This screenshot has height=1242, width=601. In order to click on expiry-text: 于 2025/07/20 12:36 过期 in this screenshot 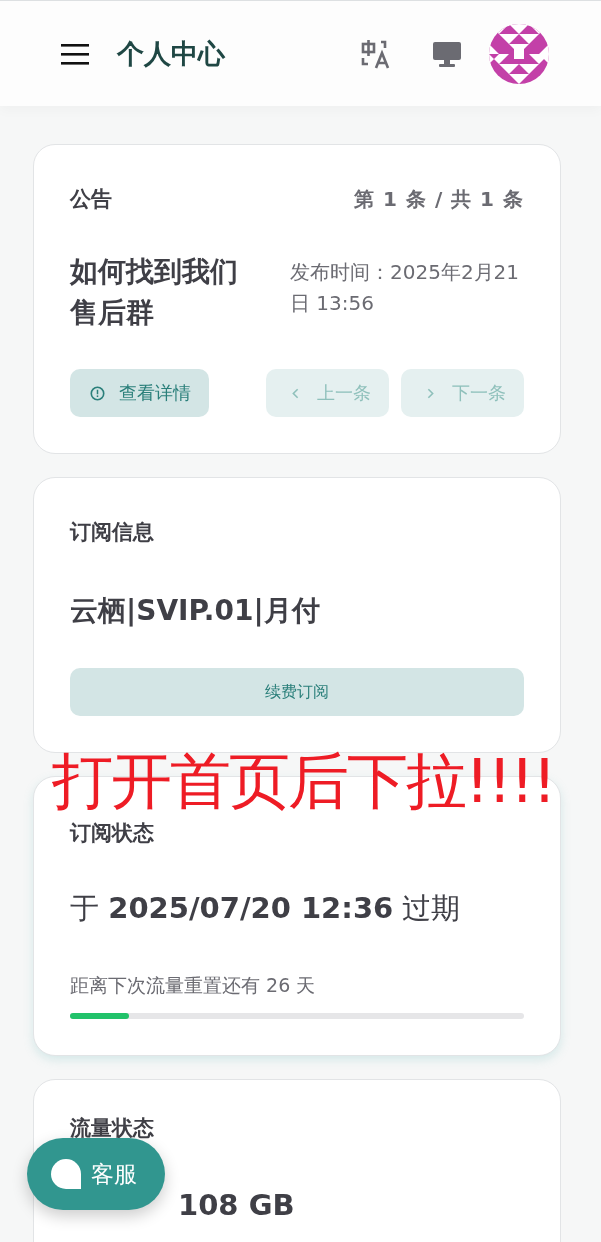, I will do `click(266, 908)`.